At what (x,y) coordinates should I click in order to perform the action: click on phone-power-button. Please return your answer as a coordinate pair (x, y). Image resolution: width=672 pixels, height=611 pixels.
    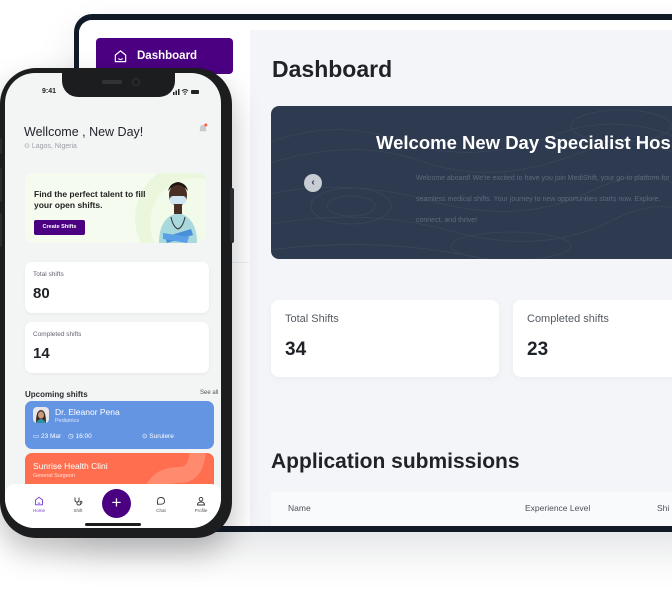
    Looking at the image, I should click on (232, 215).